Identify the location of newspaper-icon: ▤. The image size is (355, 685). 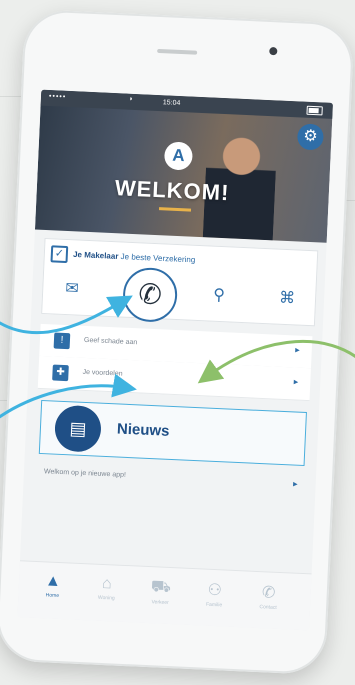
(77, 428).